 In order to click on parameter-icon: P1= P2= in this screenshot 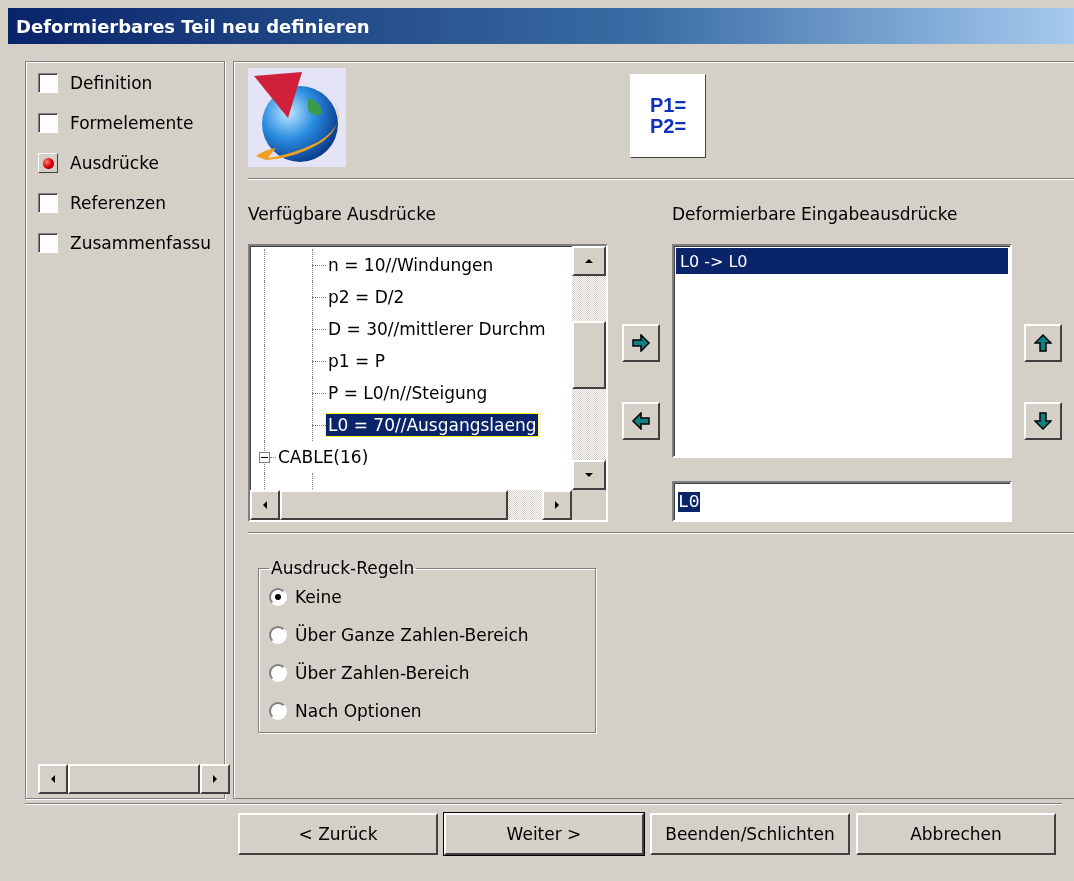, I will do `click(668, 116)`.